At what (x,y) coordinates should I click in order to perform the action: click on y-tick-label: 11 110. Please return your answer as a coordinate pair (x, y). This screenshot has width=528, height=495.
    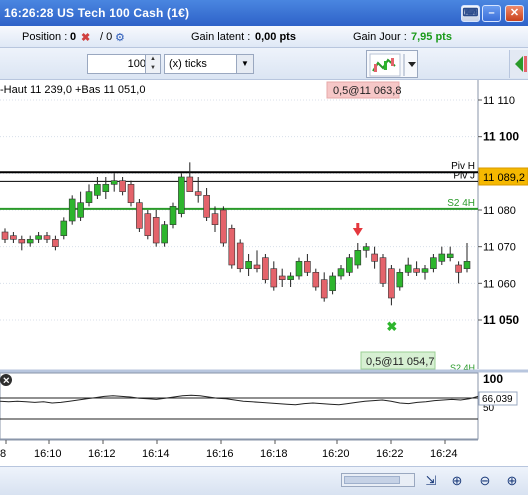
    Looking at the image, I should click on (499, 101).